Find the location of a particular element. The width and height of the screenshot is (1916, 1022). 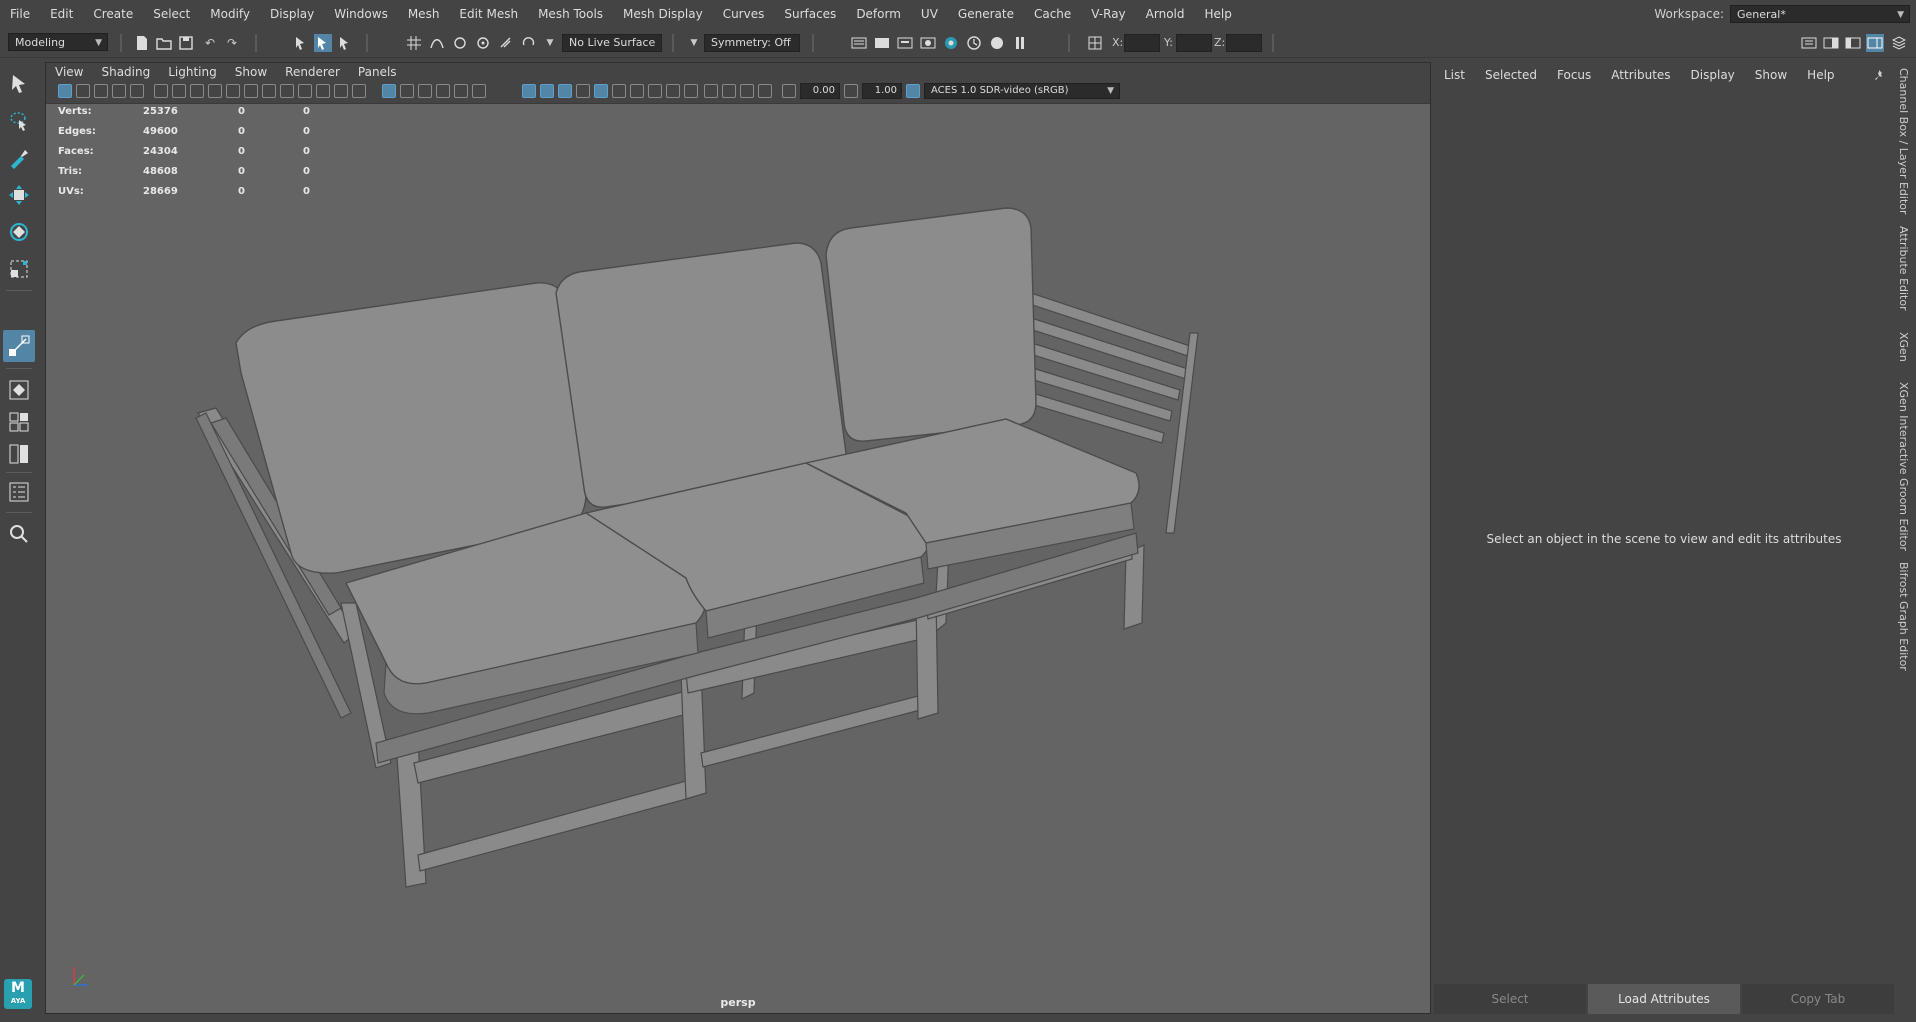

menu-modify: Modify is located at coordinates (230, 14).